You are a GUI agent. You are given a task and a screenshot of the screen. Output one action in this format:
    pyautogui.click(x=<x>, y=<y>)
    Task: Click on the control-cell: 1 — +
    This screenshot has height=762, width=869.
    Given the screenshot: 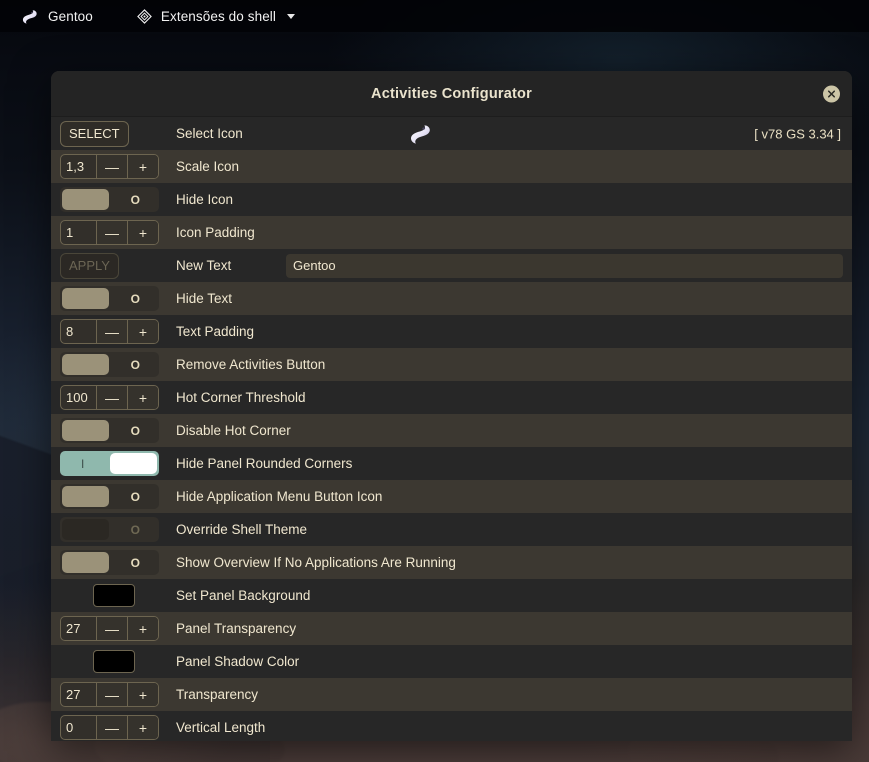 What is the action you would take?
    pyautogui.click(x=113, y=232)
    